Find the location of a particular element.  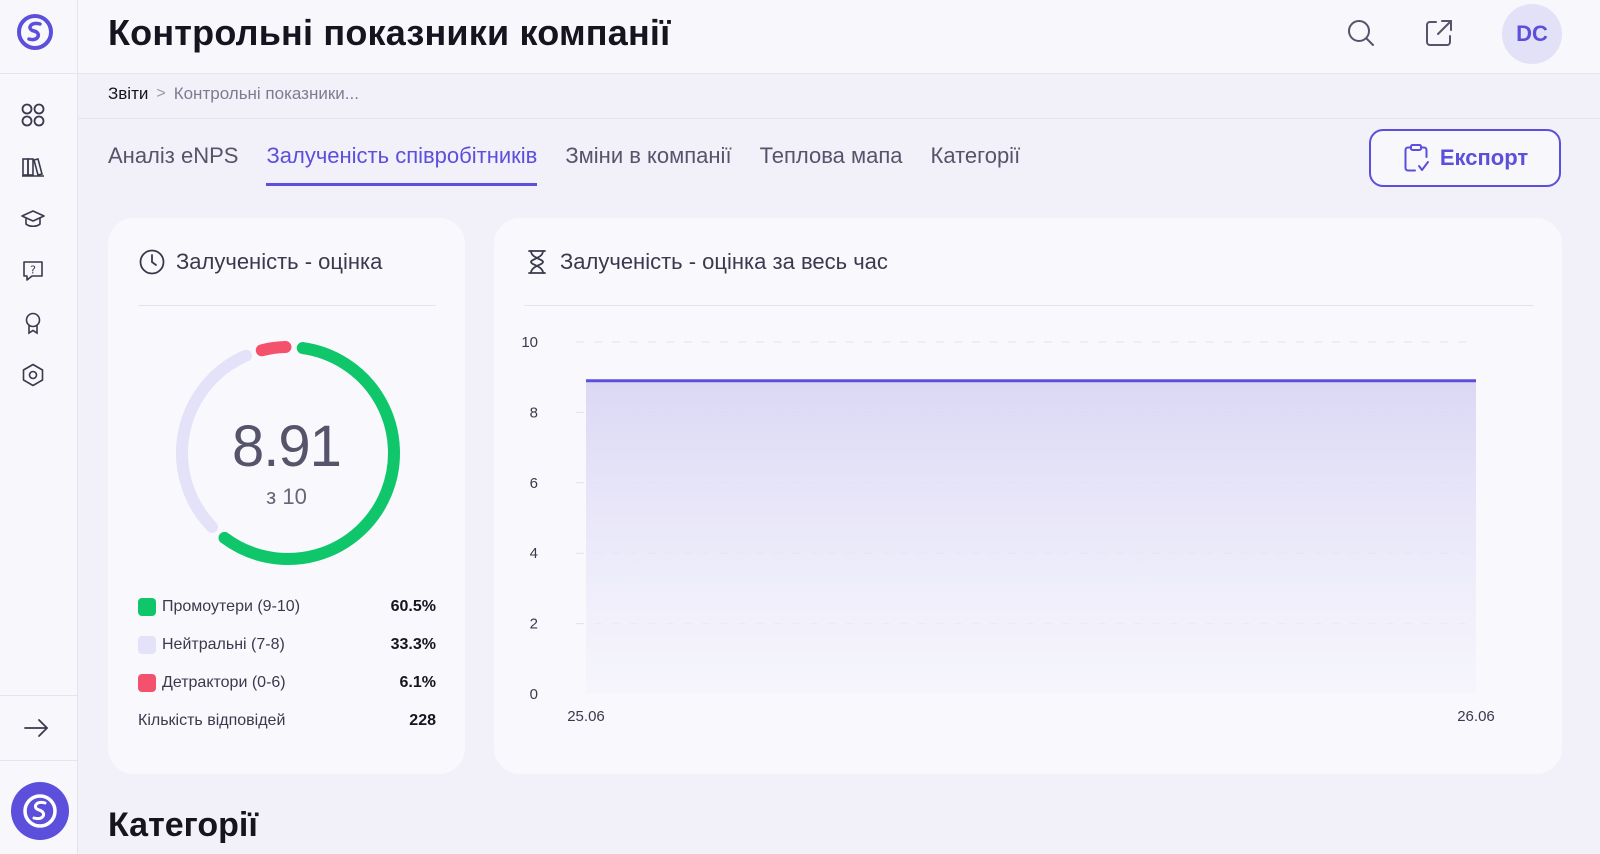

x-tick-label: 25.06 is located at coordinates (586, 716).